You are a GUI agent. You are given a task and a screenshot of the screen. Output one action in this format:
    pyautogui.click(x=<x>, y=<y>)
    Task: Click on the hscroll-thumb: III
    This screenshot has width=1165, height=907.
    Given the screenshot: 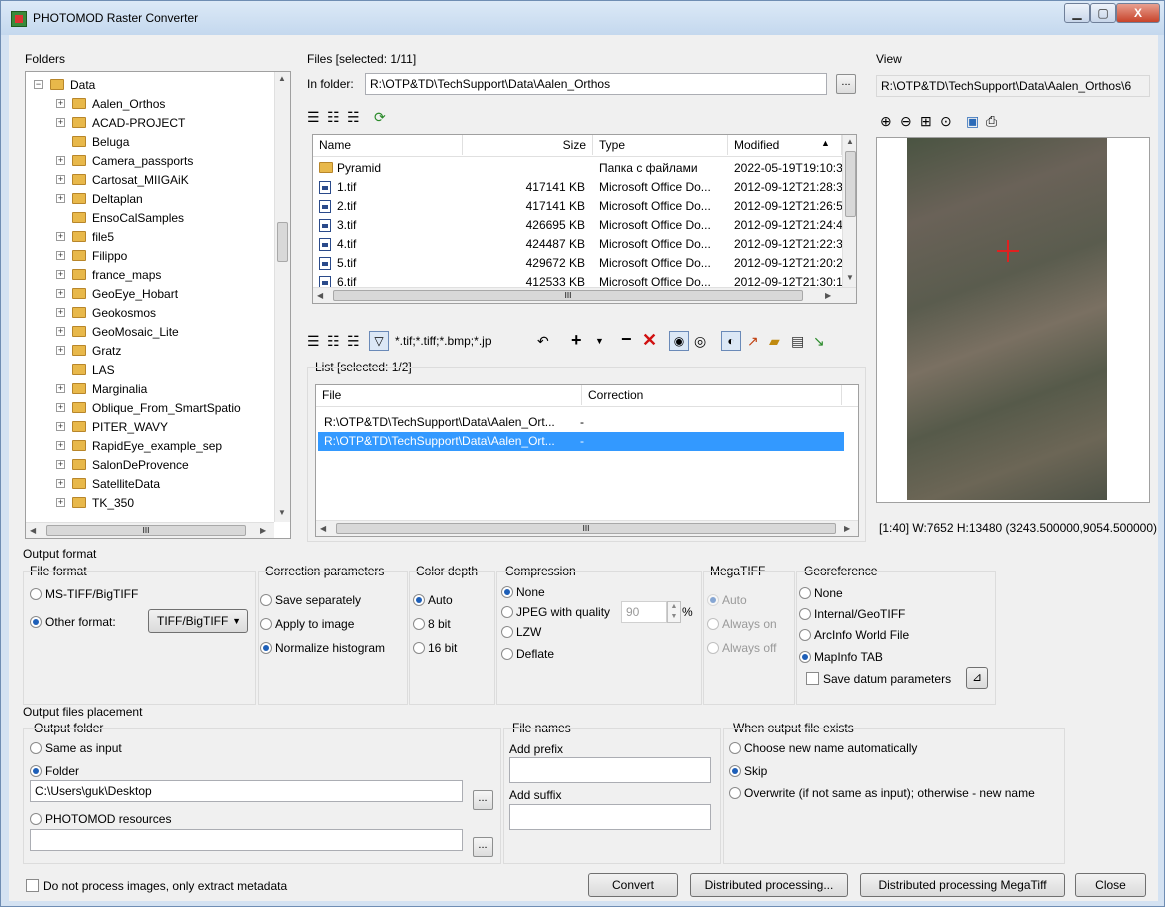 What is the action you would take?
    pyautogui.click(x=146, y=530)
    